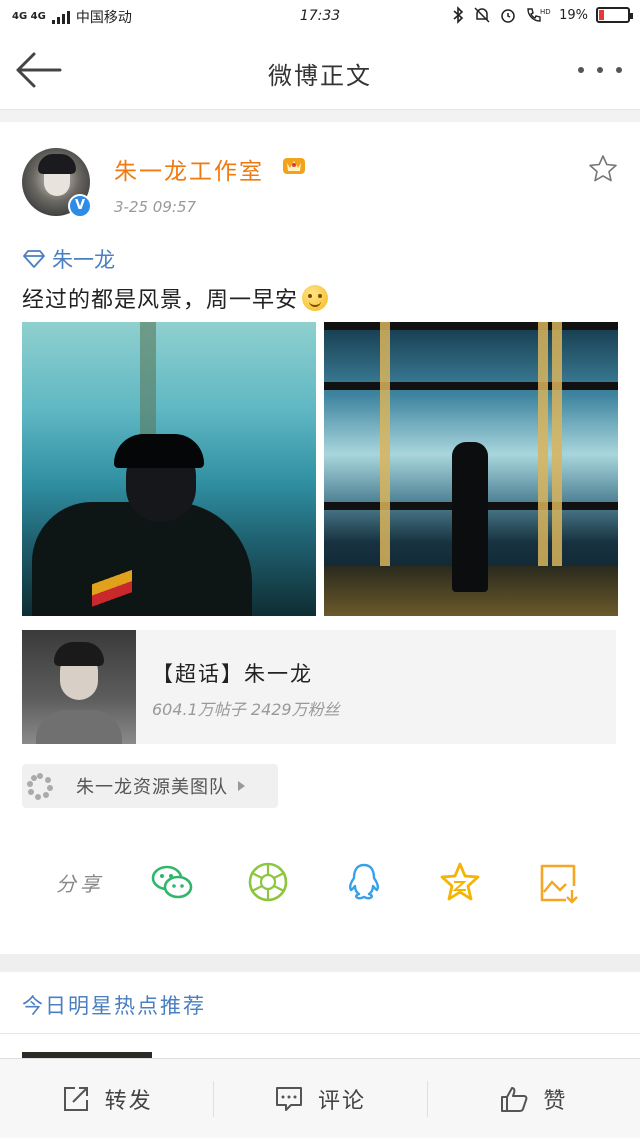  What do you see at coordinates (573, 15) in the screenshot?
I see `battery-percent: 19%` at bounding box center [573, 15].